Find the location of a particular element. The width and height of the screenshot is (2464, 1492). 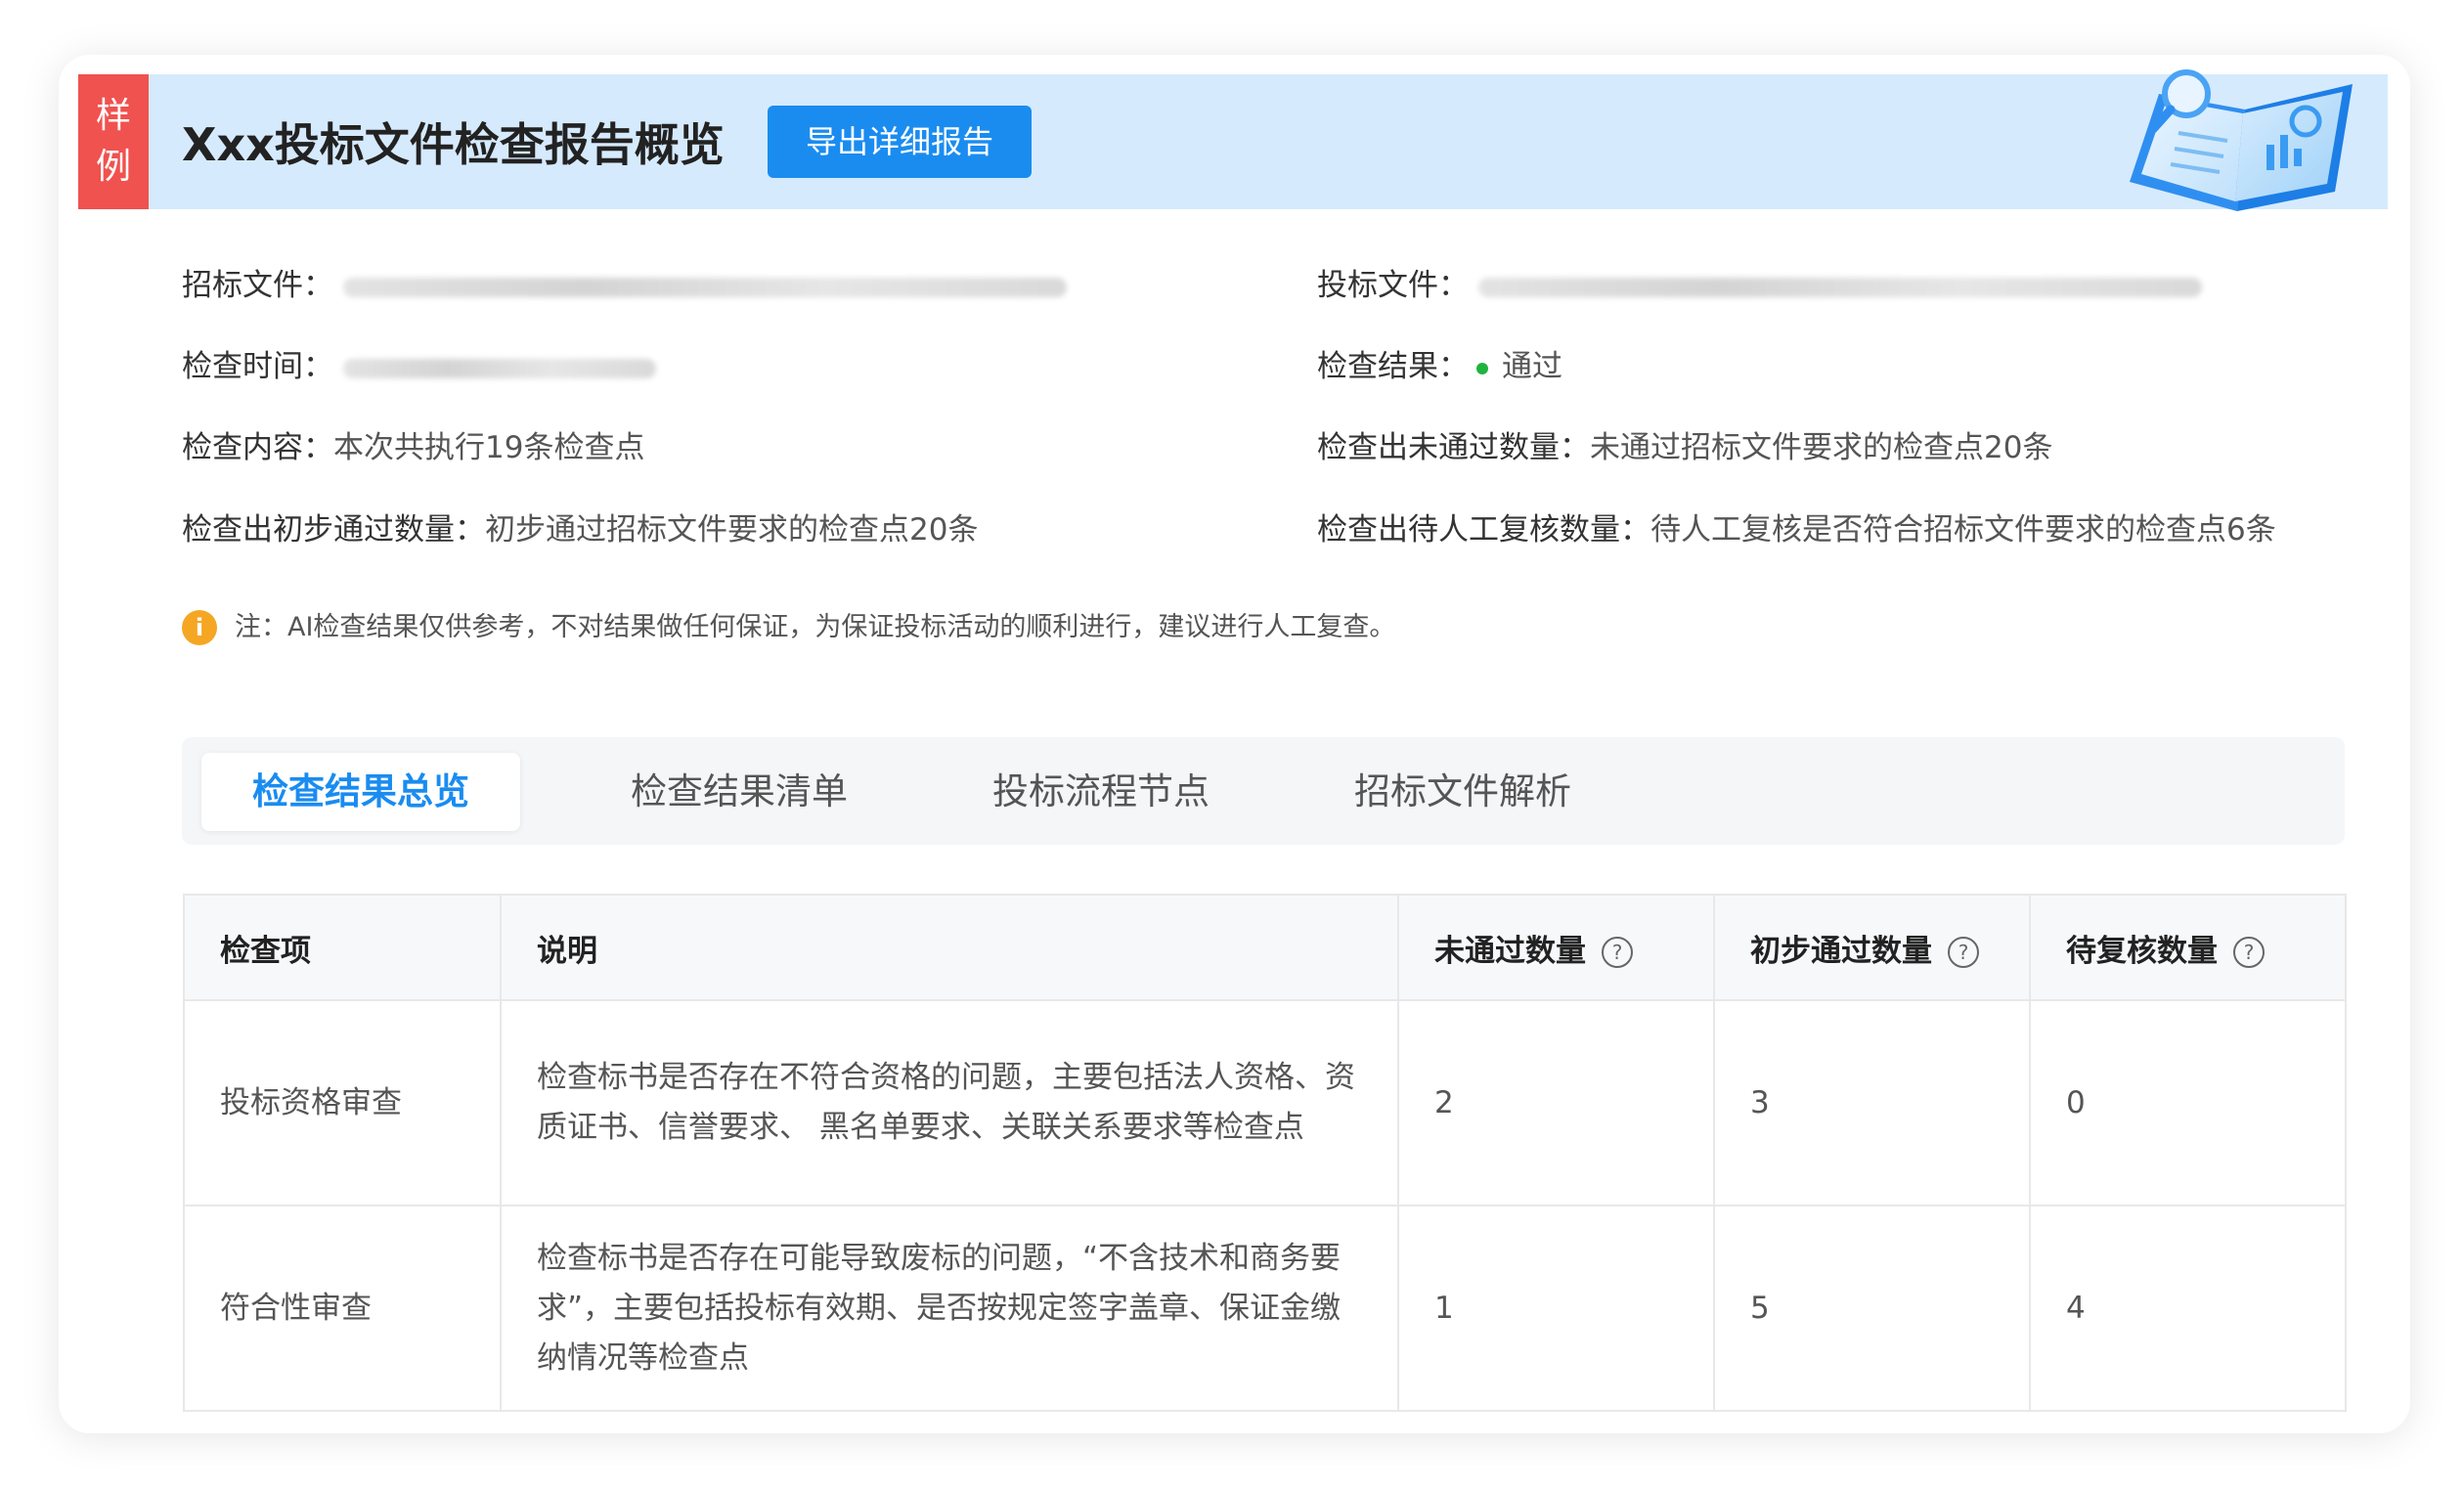

failed-count-row: 检查出未通过数量：未通过招标文件要求的检查点20条 is located at coordinates (1684, 447).